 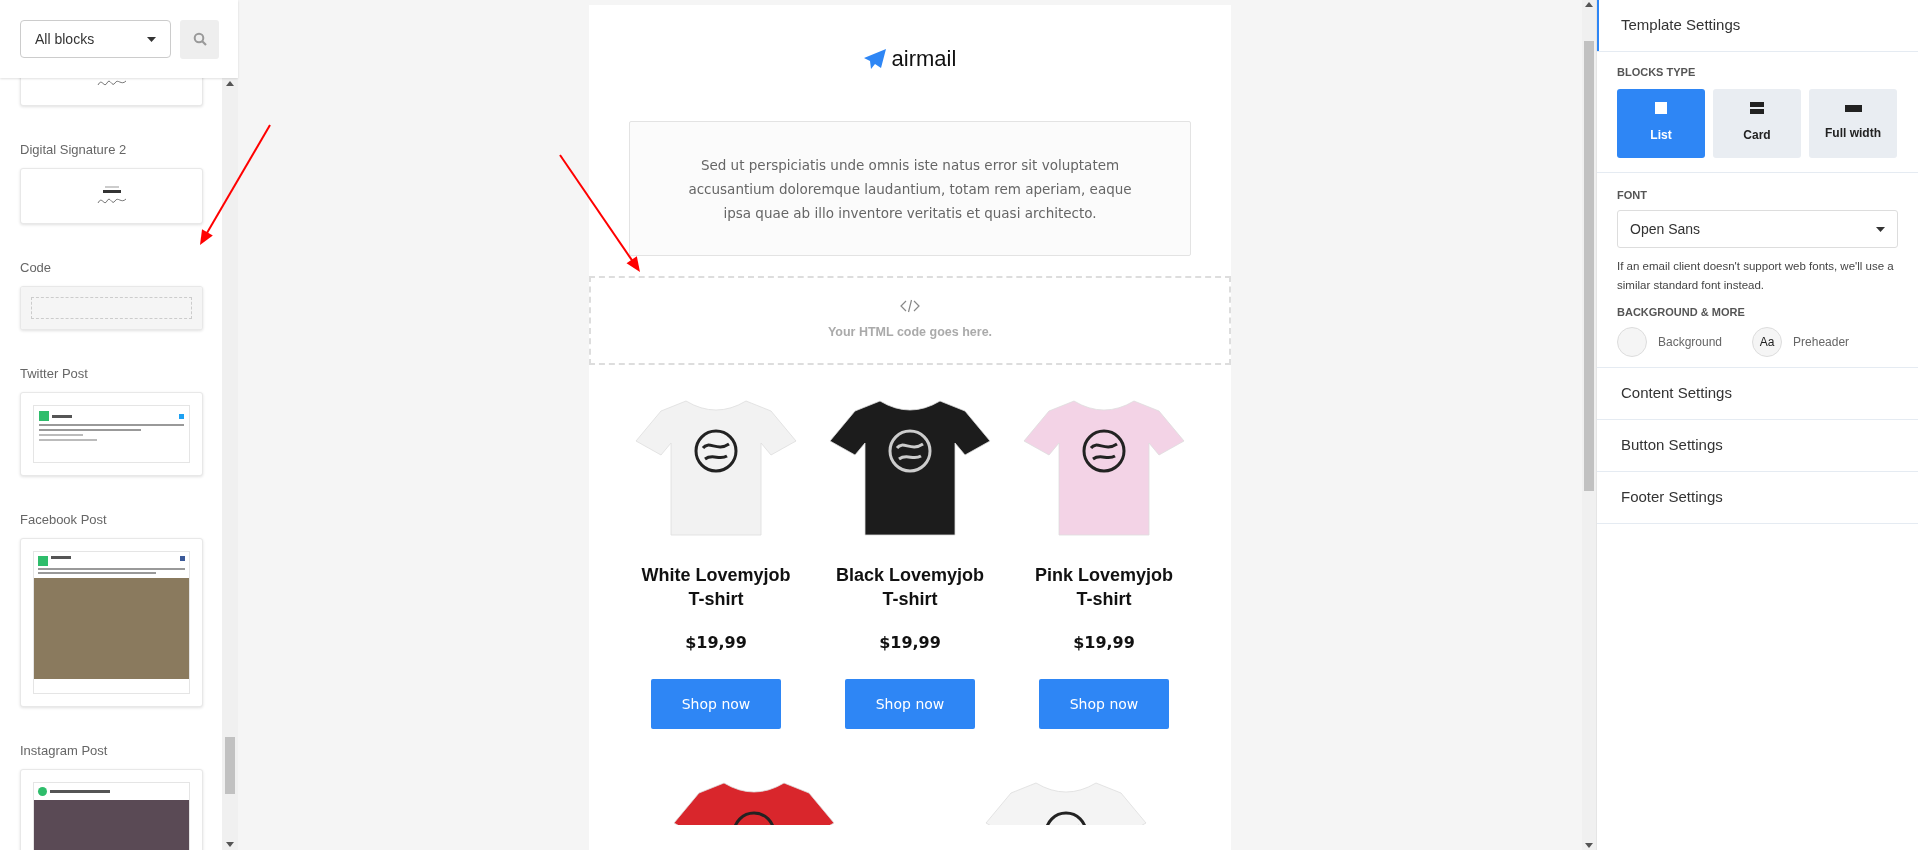 I want to click on logo-text: airmail, so click(x=924, y=59).